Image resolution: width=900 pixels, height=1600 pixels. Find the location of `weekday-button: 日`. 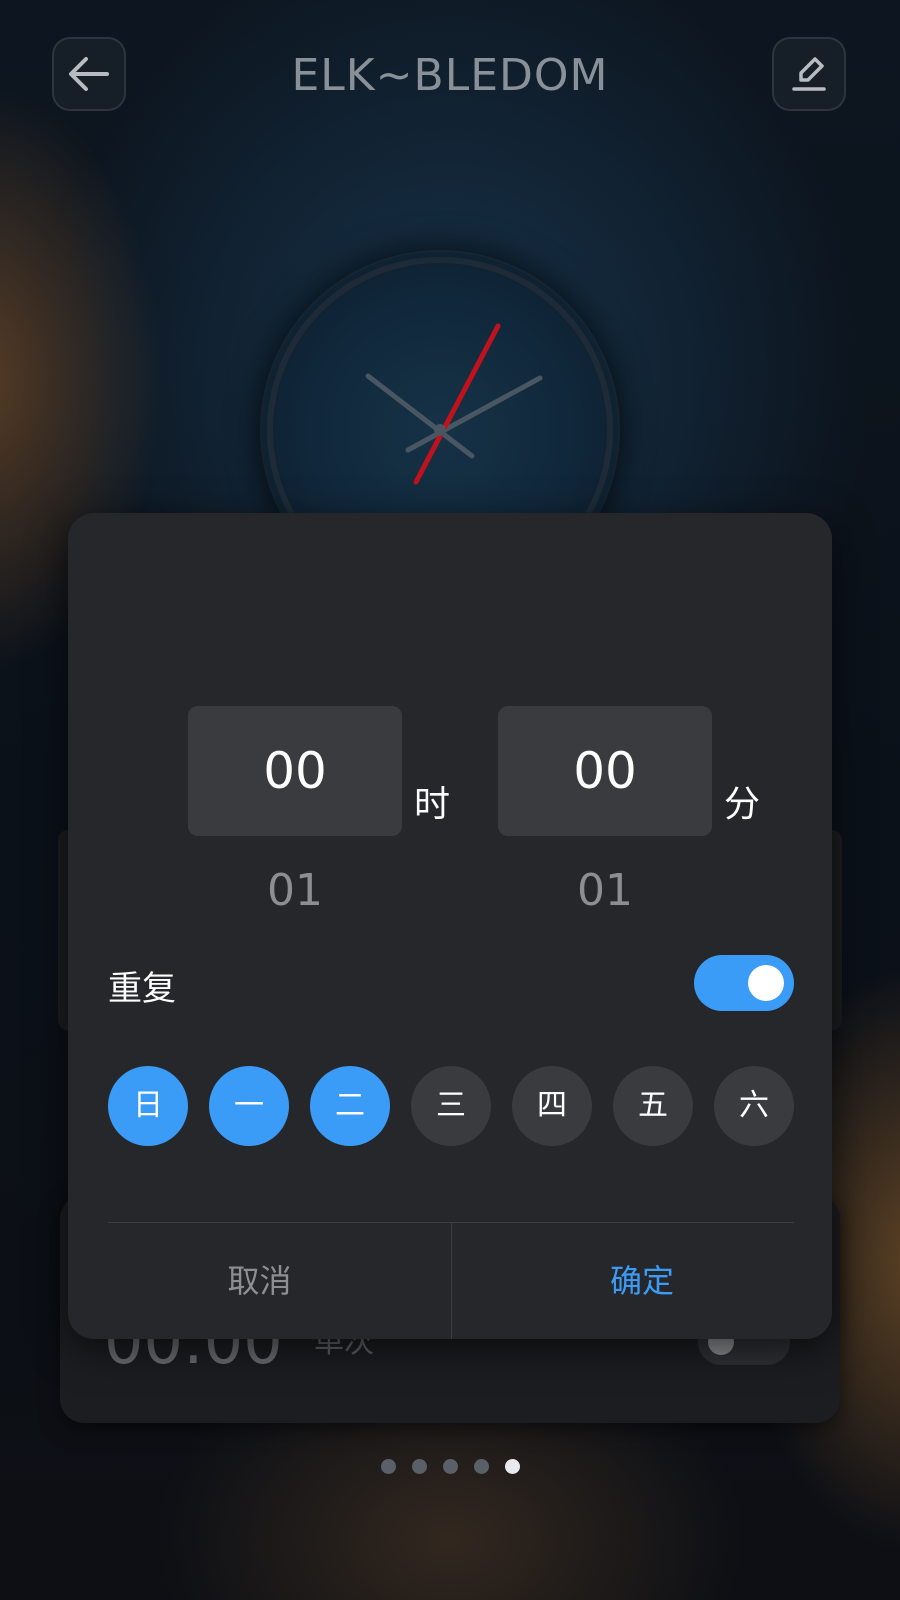

weekday-button: 日 is located at coordinates (148, 1106).